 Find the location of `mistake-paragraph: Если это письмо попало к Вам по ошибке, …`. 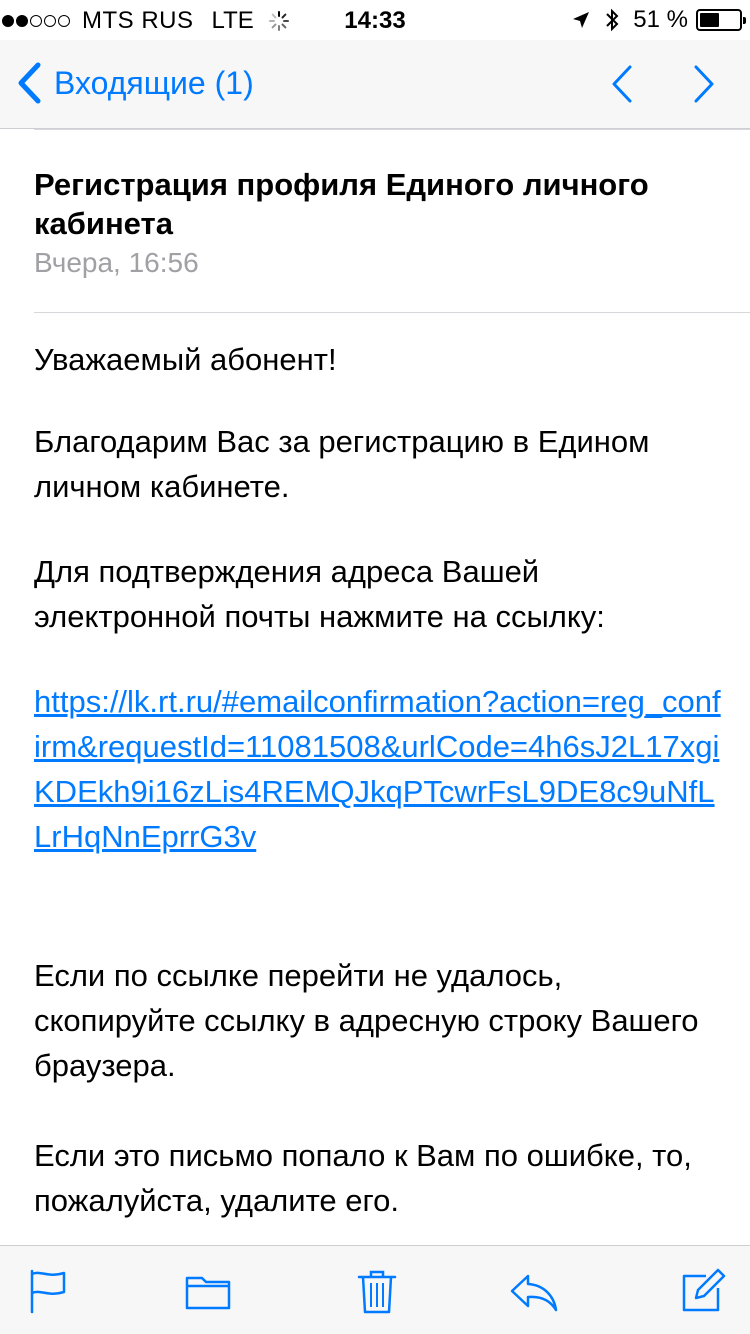

mistake-paragraph: Если это письмо попало к Вам по ошибке, … is located at coordinates (363, 1178).